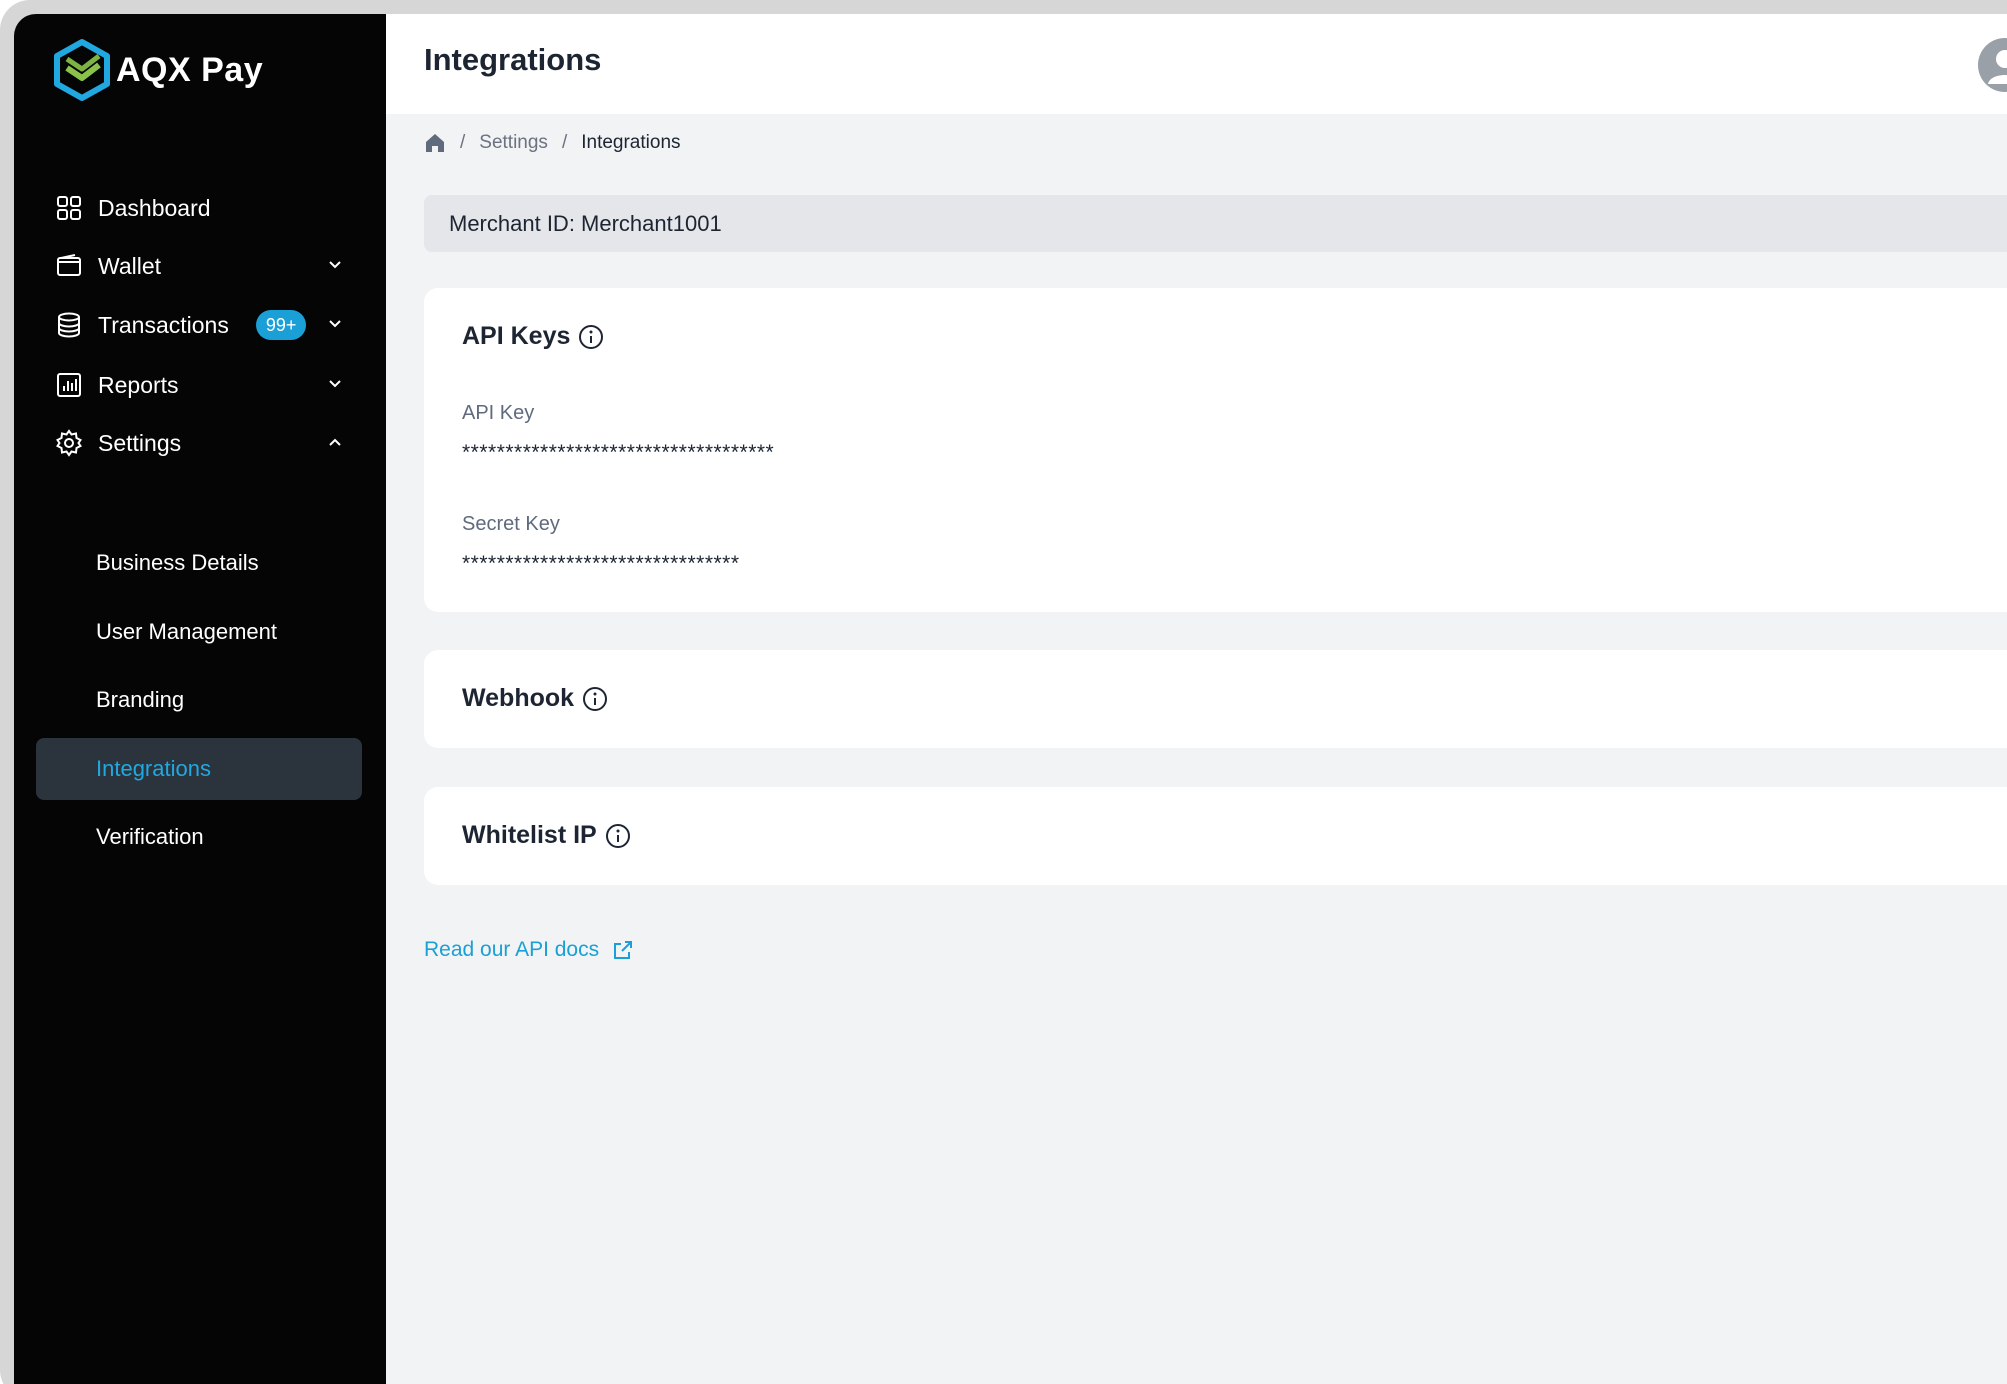  I want to click on breadcrumb-current: Integrations, so click(631, 142).